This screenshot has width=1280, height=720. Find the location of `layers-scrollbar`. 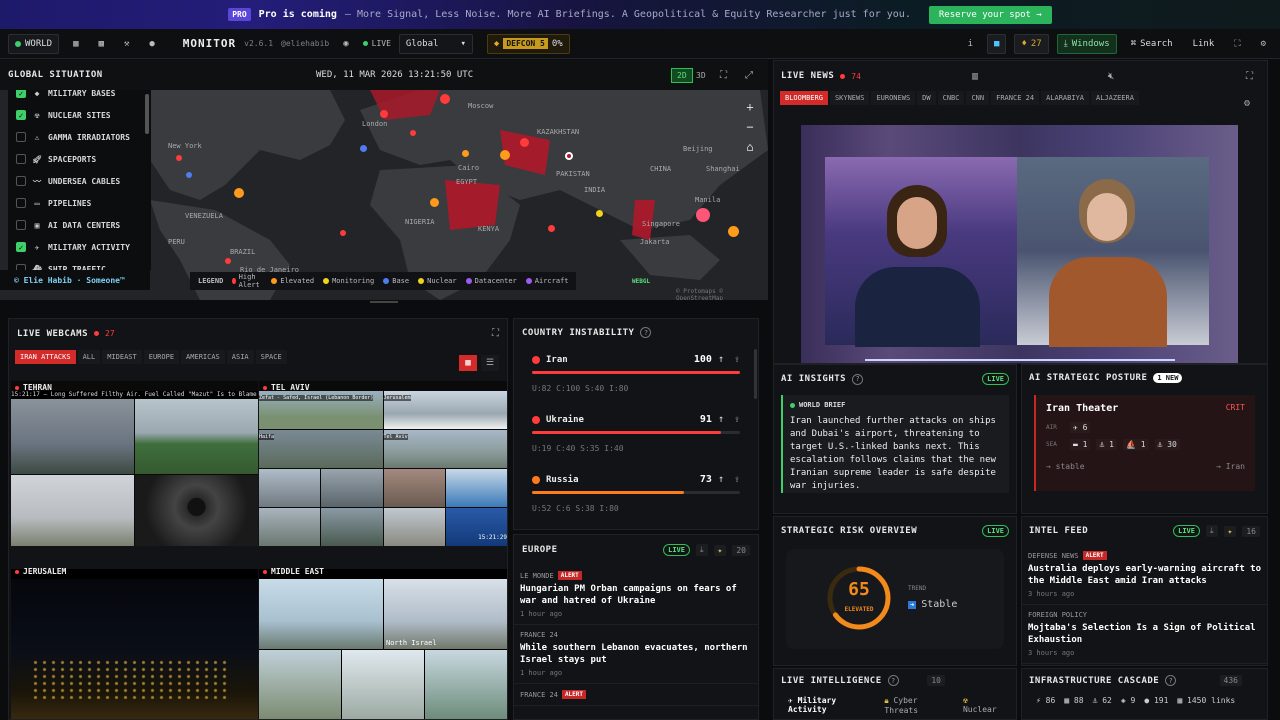

layers-scrollbar is located at coordinates (147, 180).